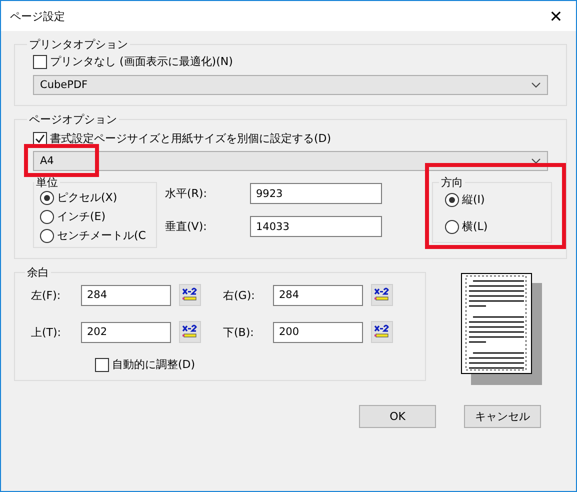  I want to click on input-field: 14033, so click(316, 226).